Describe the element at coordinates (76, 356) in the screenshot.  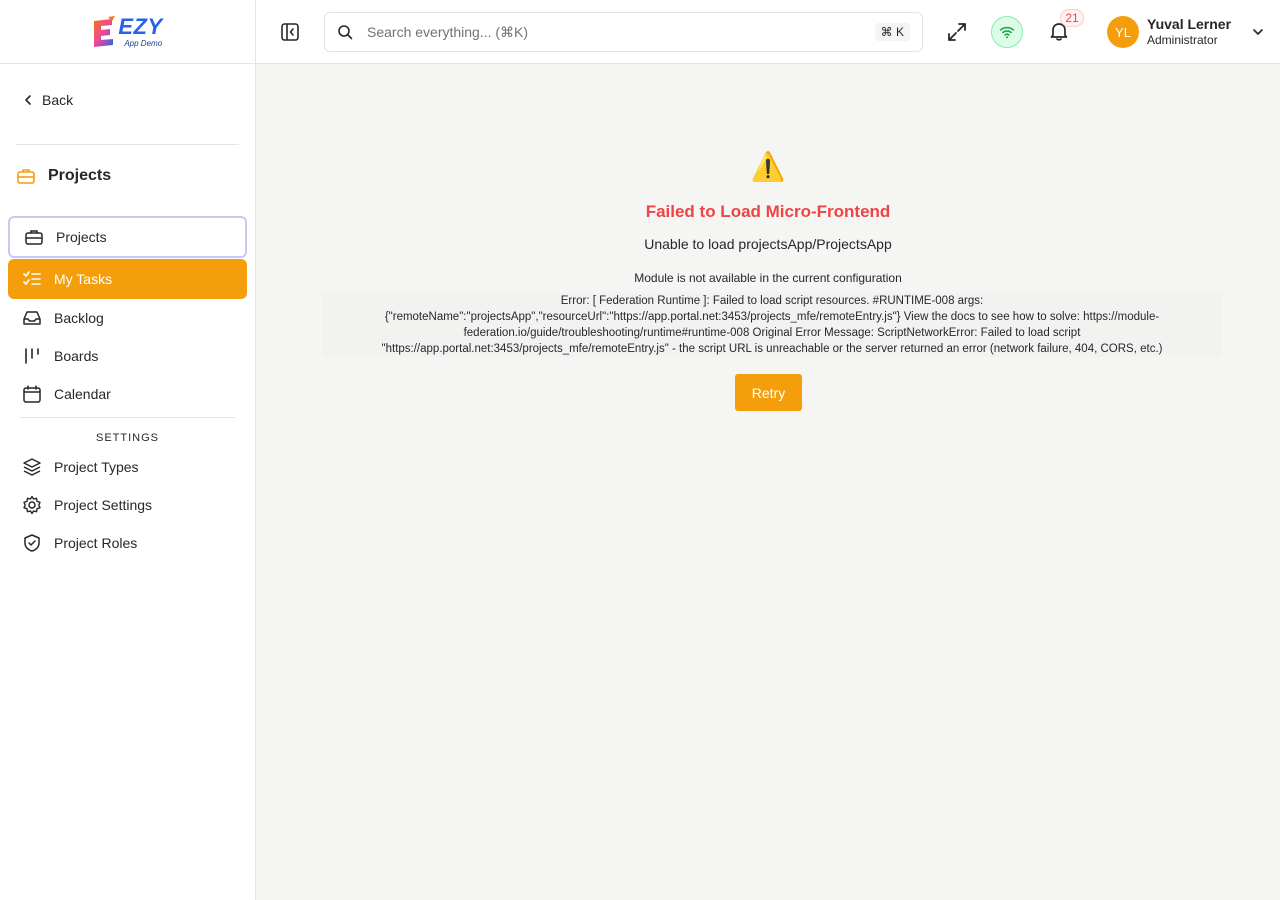
I see `sidebar-item-label: Boards` at that location.